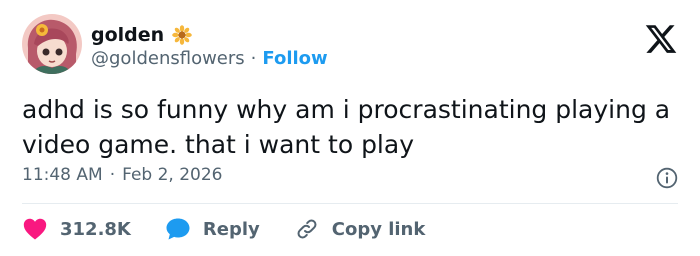  Describe the element at coordinates (95, 229) in the screenshot. I see `like-count: 312.8K` at that location.